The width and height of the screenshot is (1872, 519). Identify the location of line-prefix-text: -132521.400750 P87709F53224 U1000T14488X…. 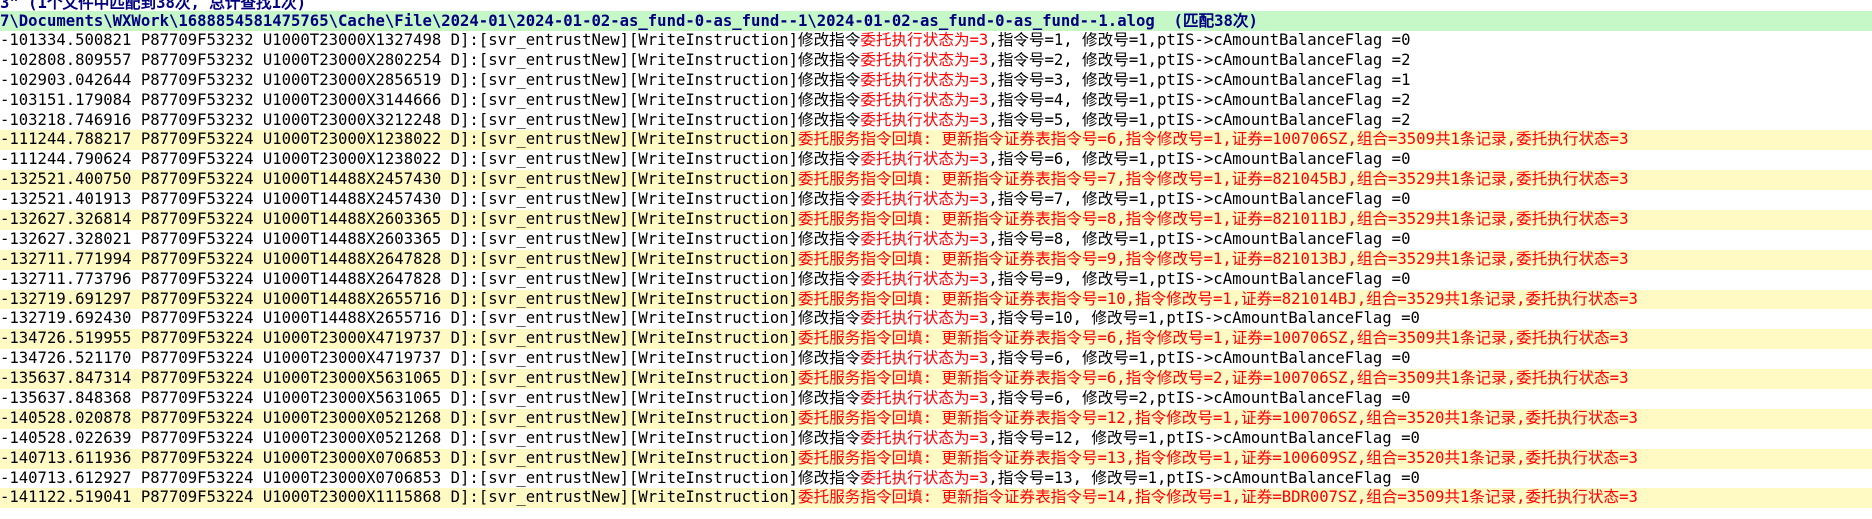
(399, 179).